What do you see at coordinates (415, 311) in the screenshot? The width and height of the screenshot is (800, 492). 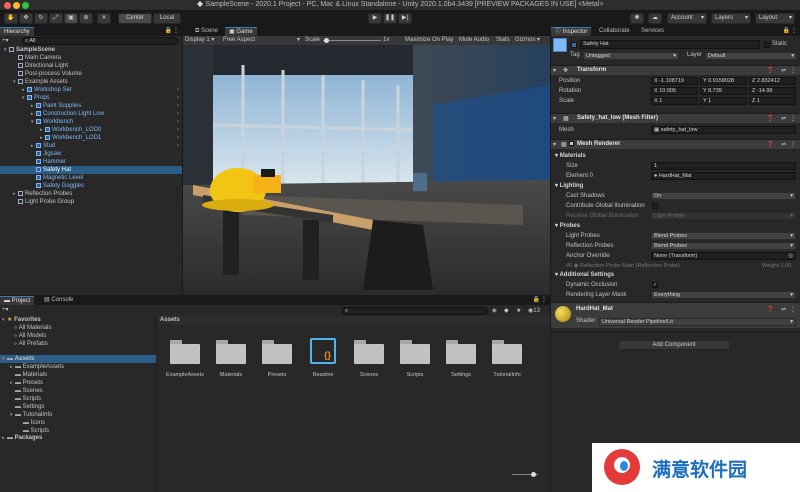 I see `project-search-input: ⌕` at bounding box center [415, 311].